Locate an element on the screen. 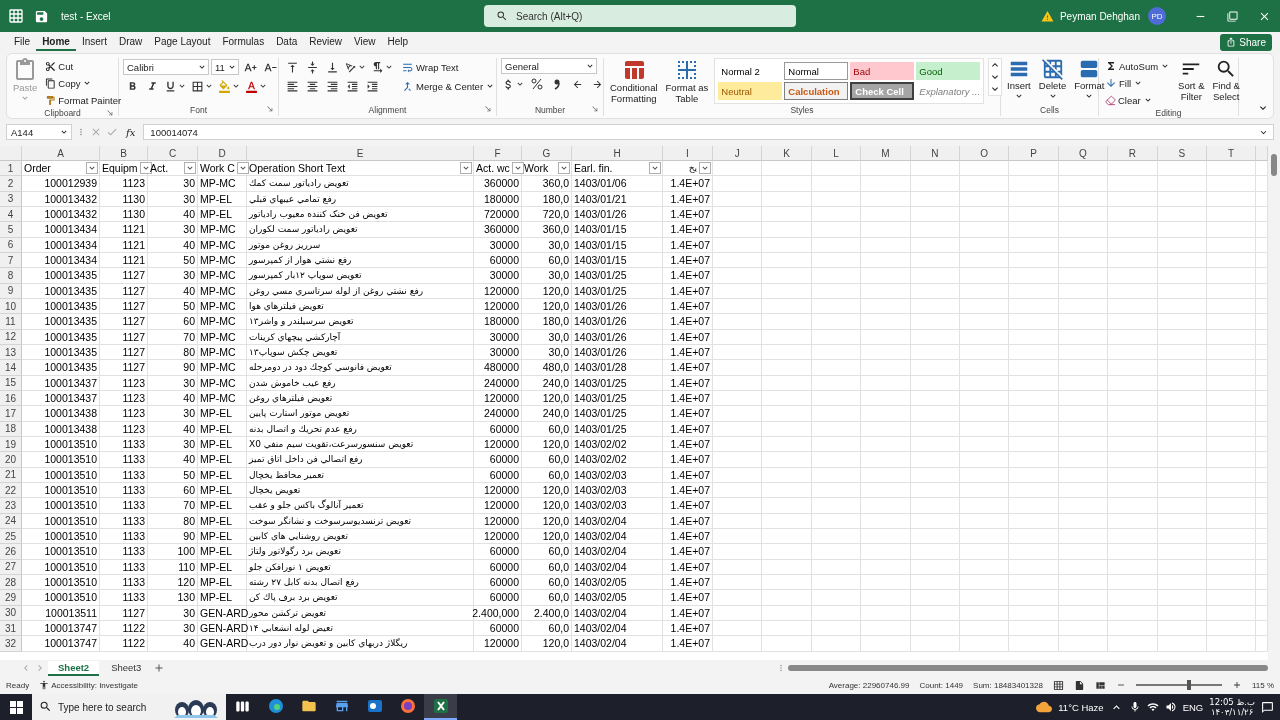  ribbon-tab: Formulas is located at coordinates (243, 42).